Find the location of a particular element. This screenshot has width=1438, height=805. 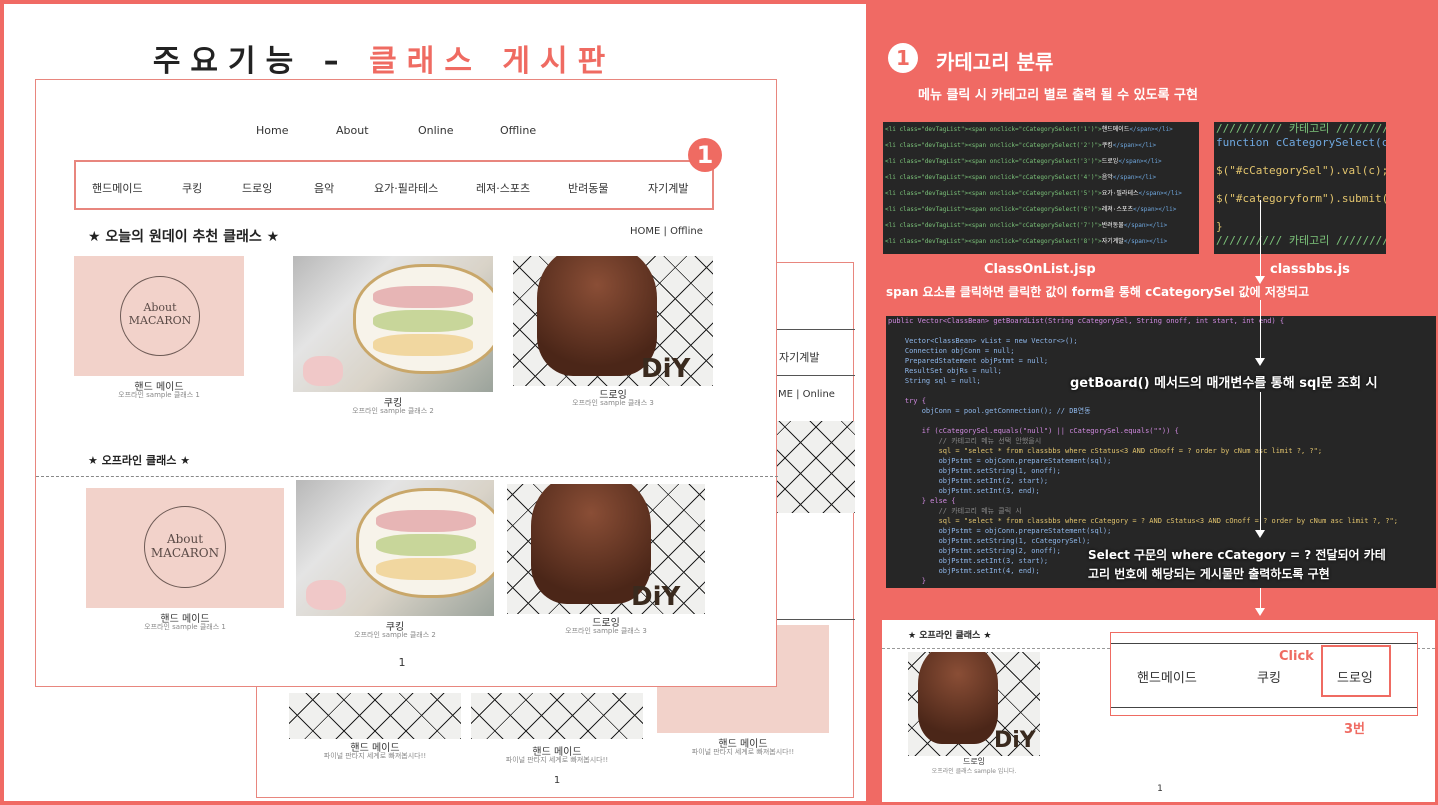

js-code-line: $("#categoryform").submit(); is located at coordinates (1301, 198).